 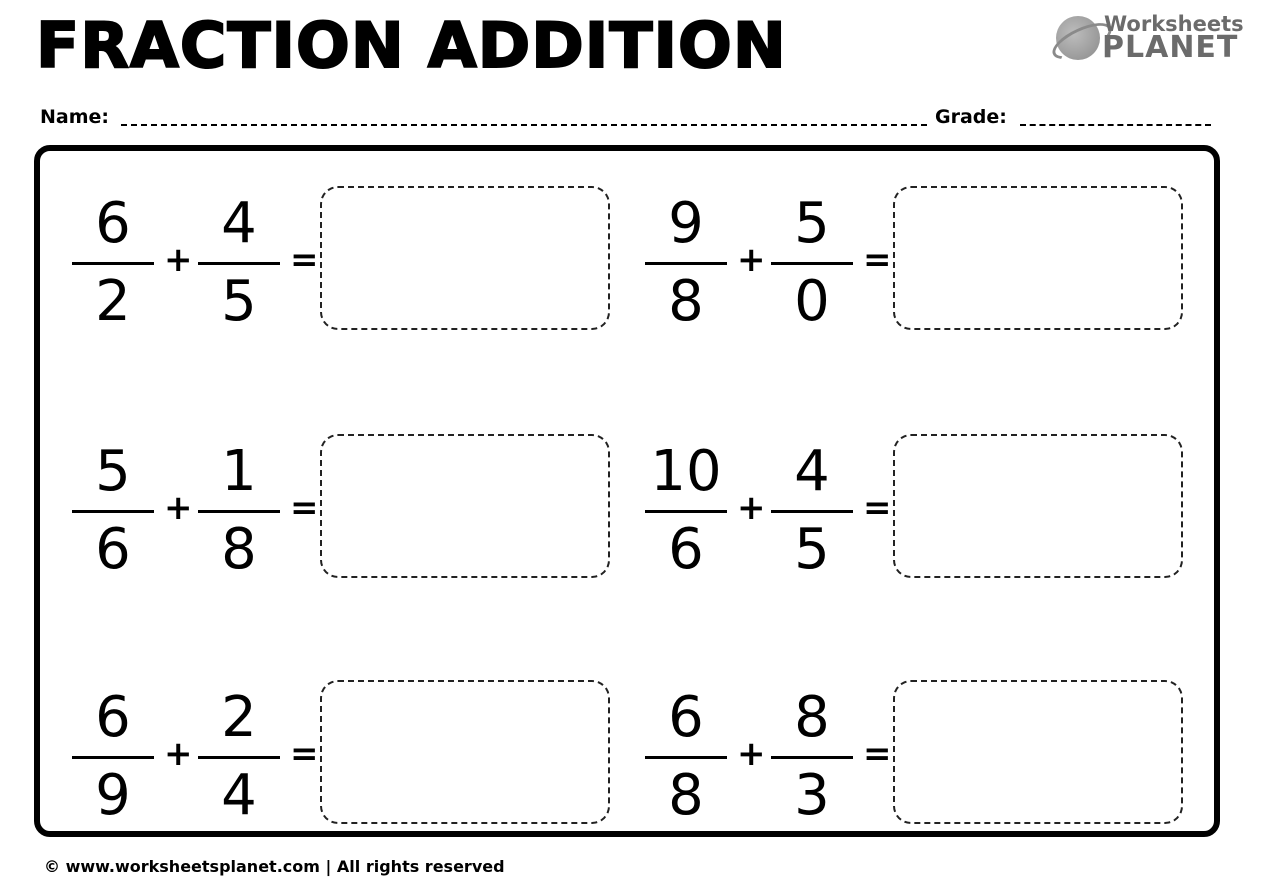 What do you see at coordinates (686, 755) in the screenshot?
I see `fraction-a: 6 8` at bounding box center [686, 755].